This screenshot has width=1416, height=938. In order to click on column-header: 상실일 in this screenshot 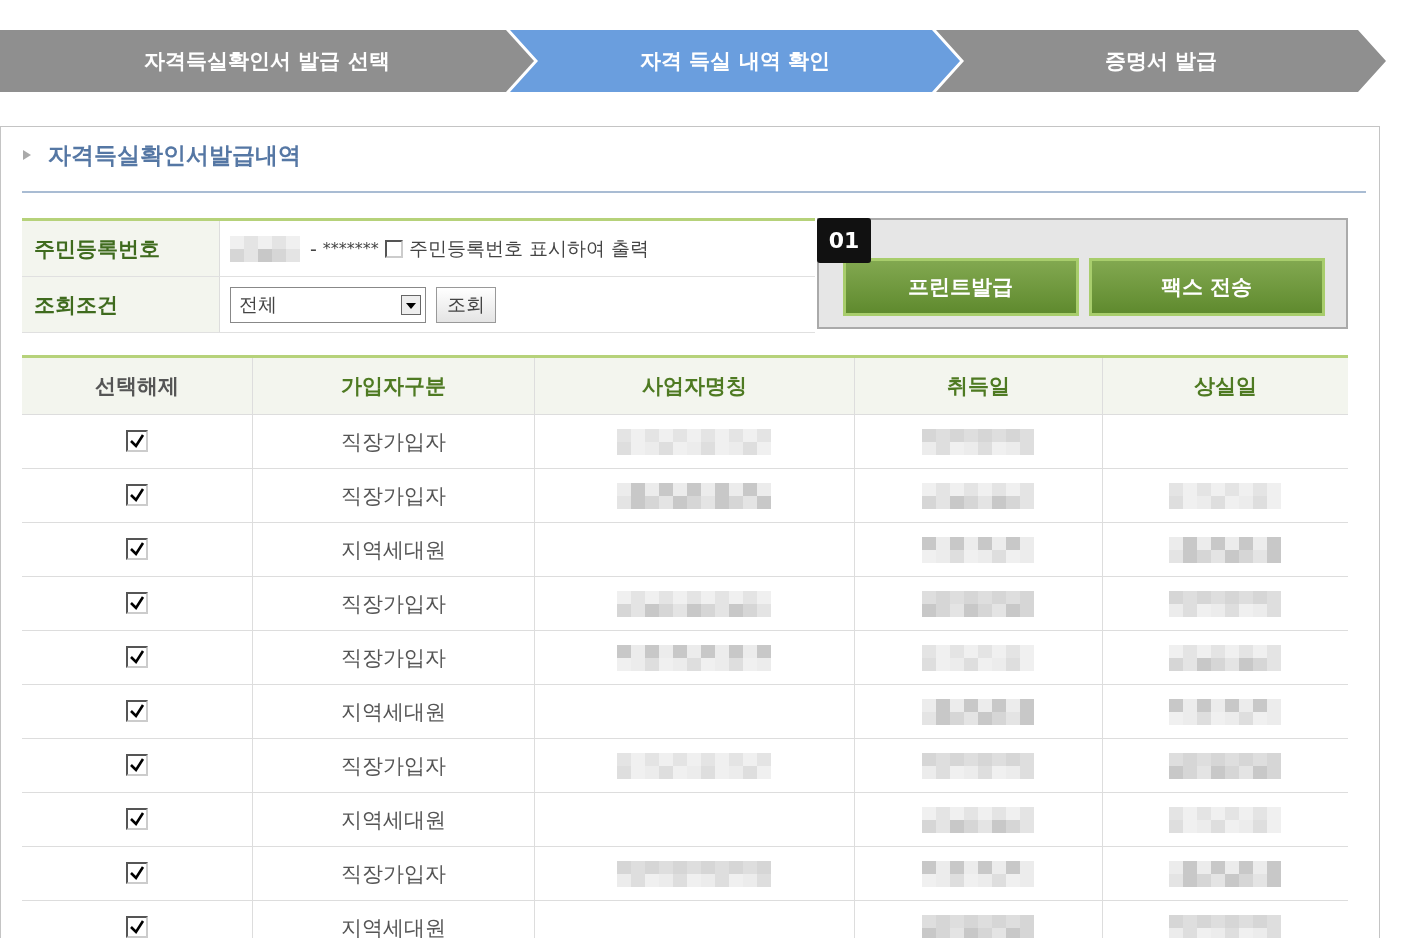, I will do `click(1225, 385)`.